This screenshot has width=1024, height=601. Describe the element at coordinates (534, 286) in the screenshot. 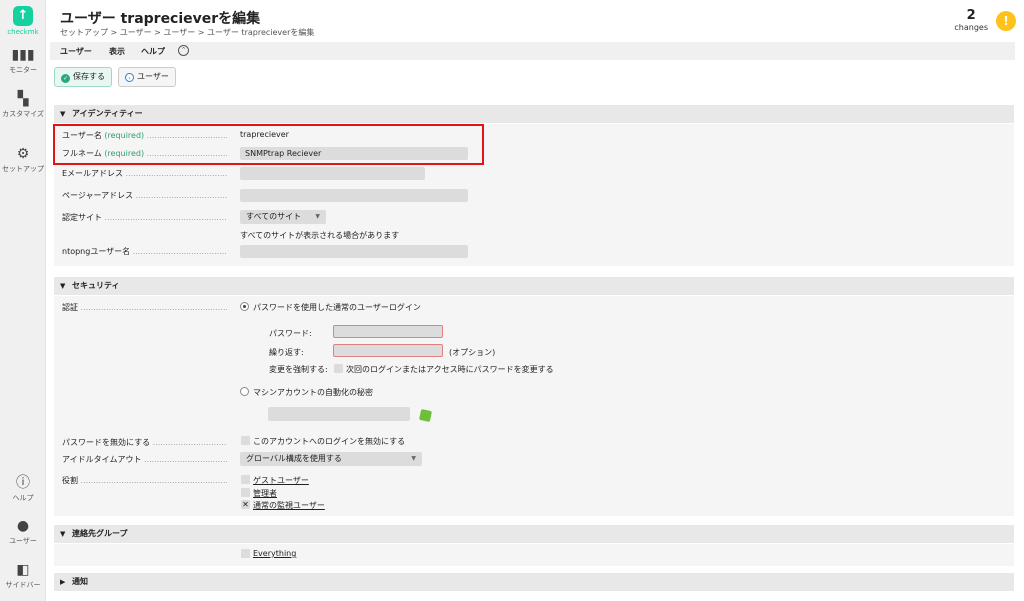

I see `section-security-header: ▼ セキュリティ` at that location.